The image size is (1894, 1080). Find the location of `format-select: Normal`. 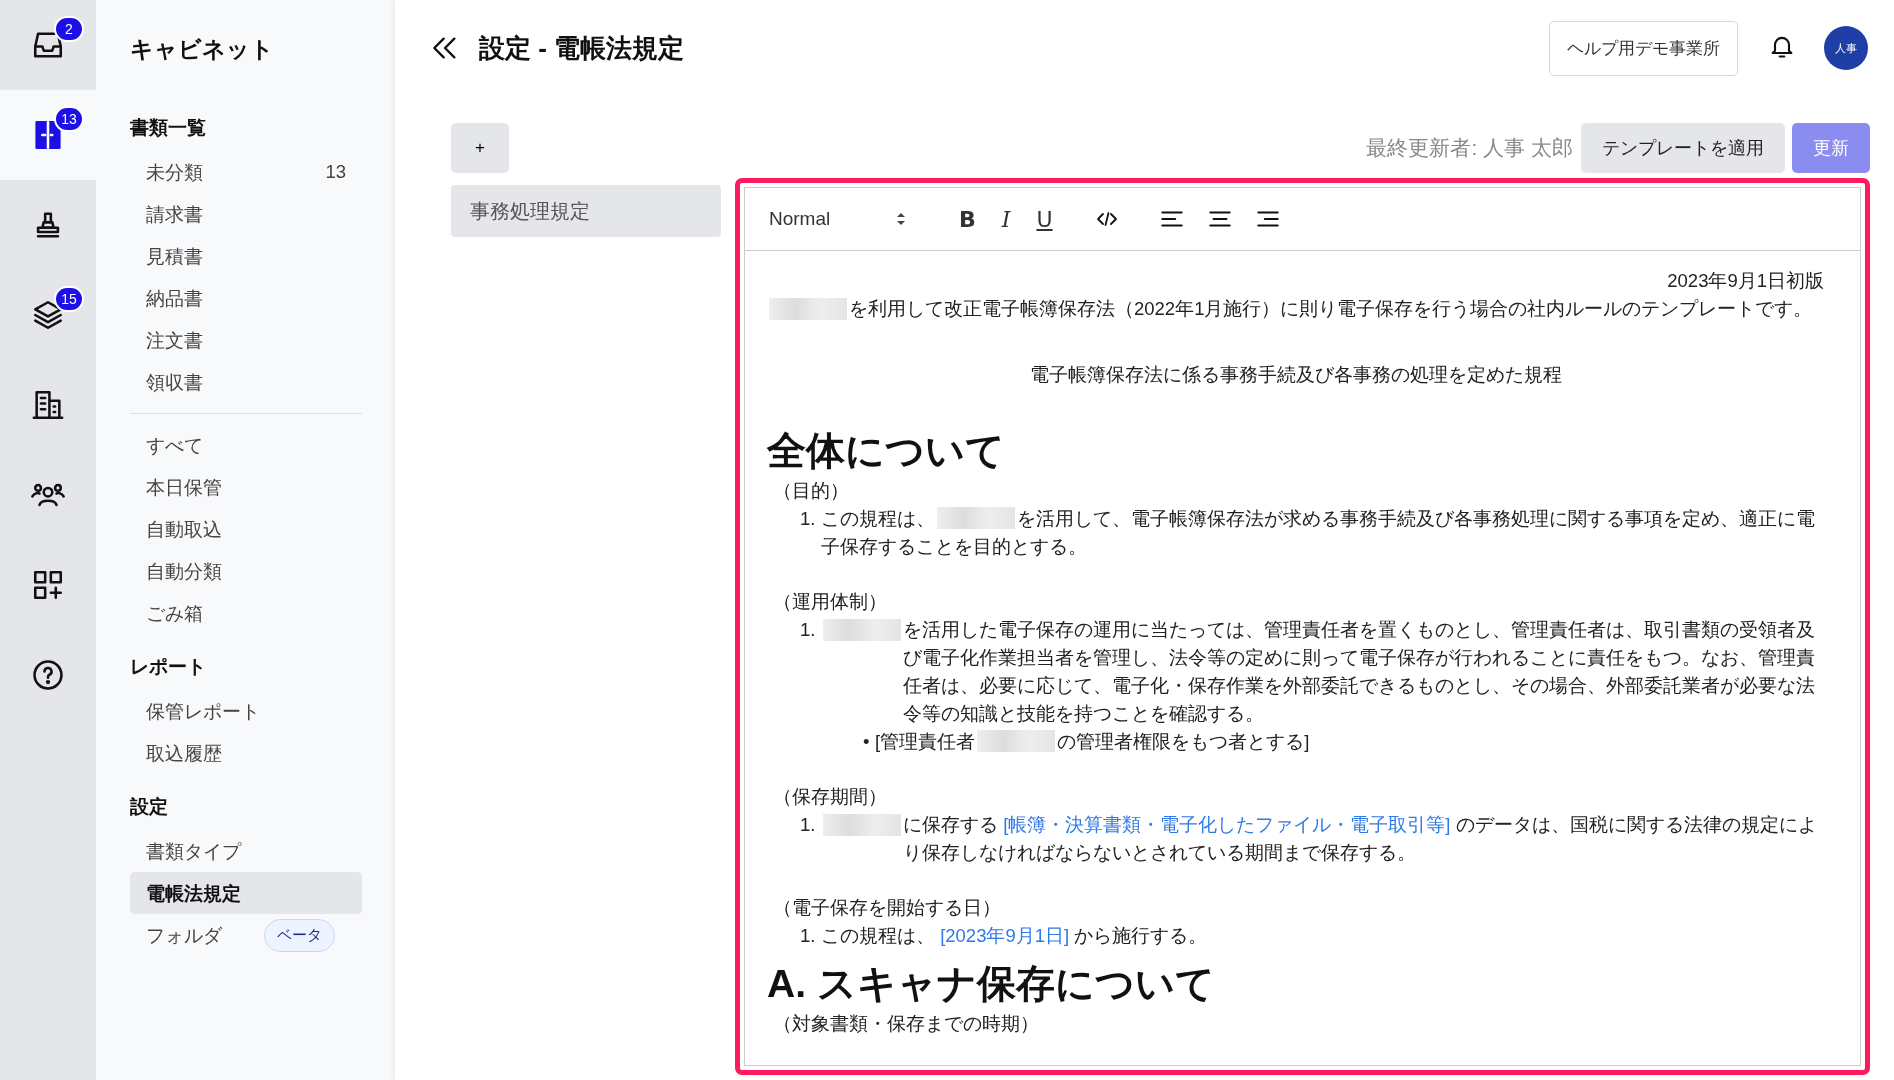

format-select: Normal is located at coordinates (838, 219).